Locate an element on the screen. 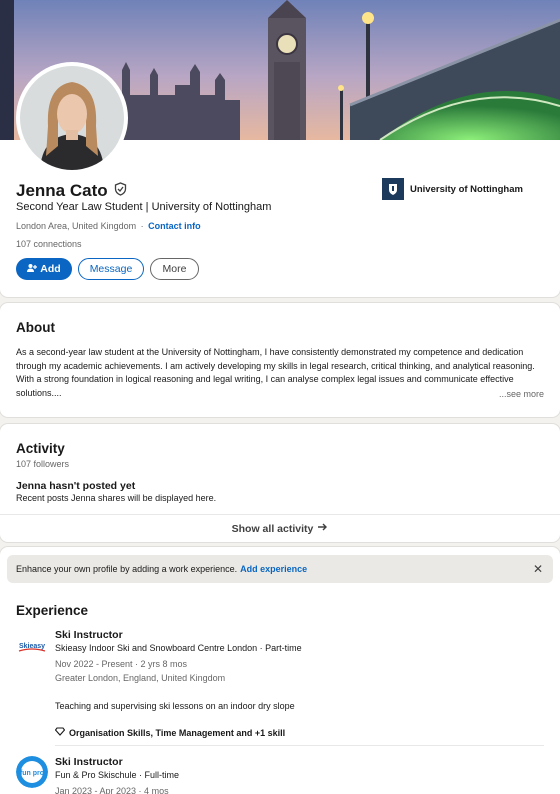 The height and width of the screenshot is (794, 560). add-person-icon is located at coordinates (32, 269).